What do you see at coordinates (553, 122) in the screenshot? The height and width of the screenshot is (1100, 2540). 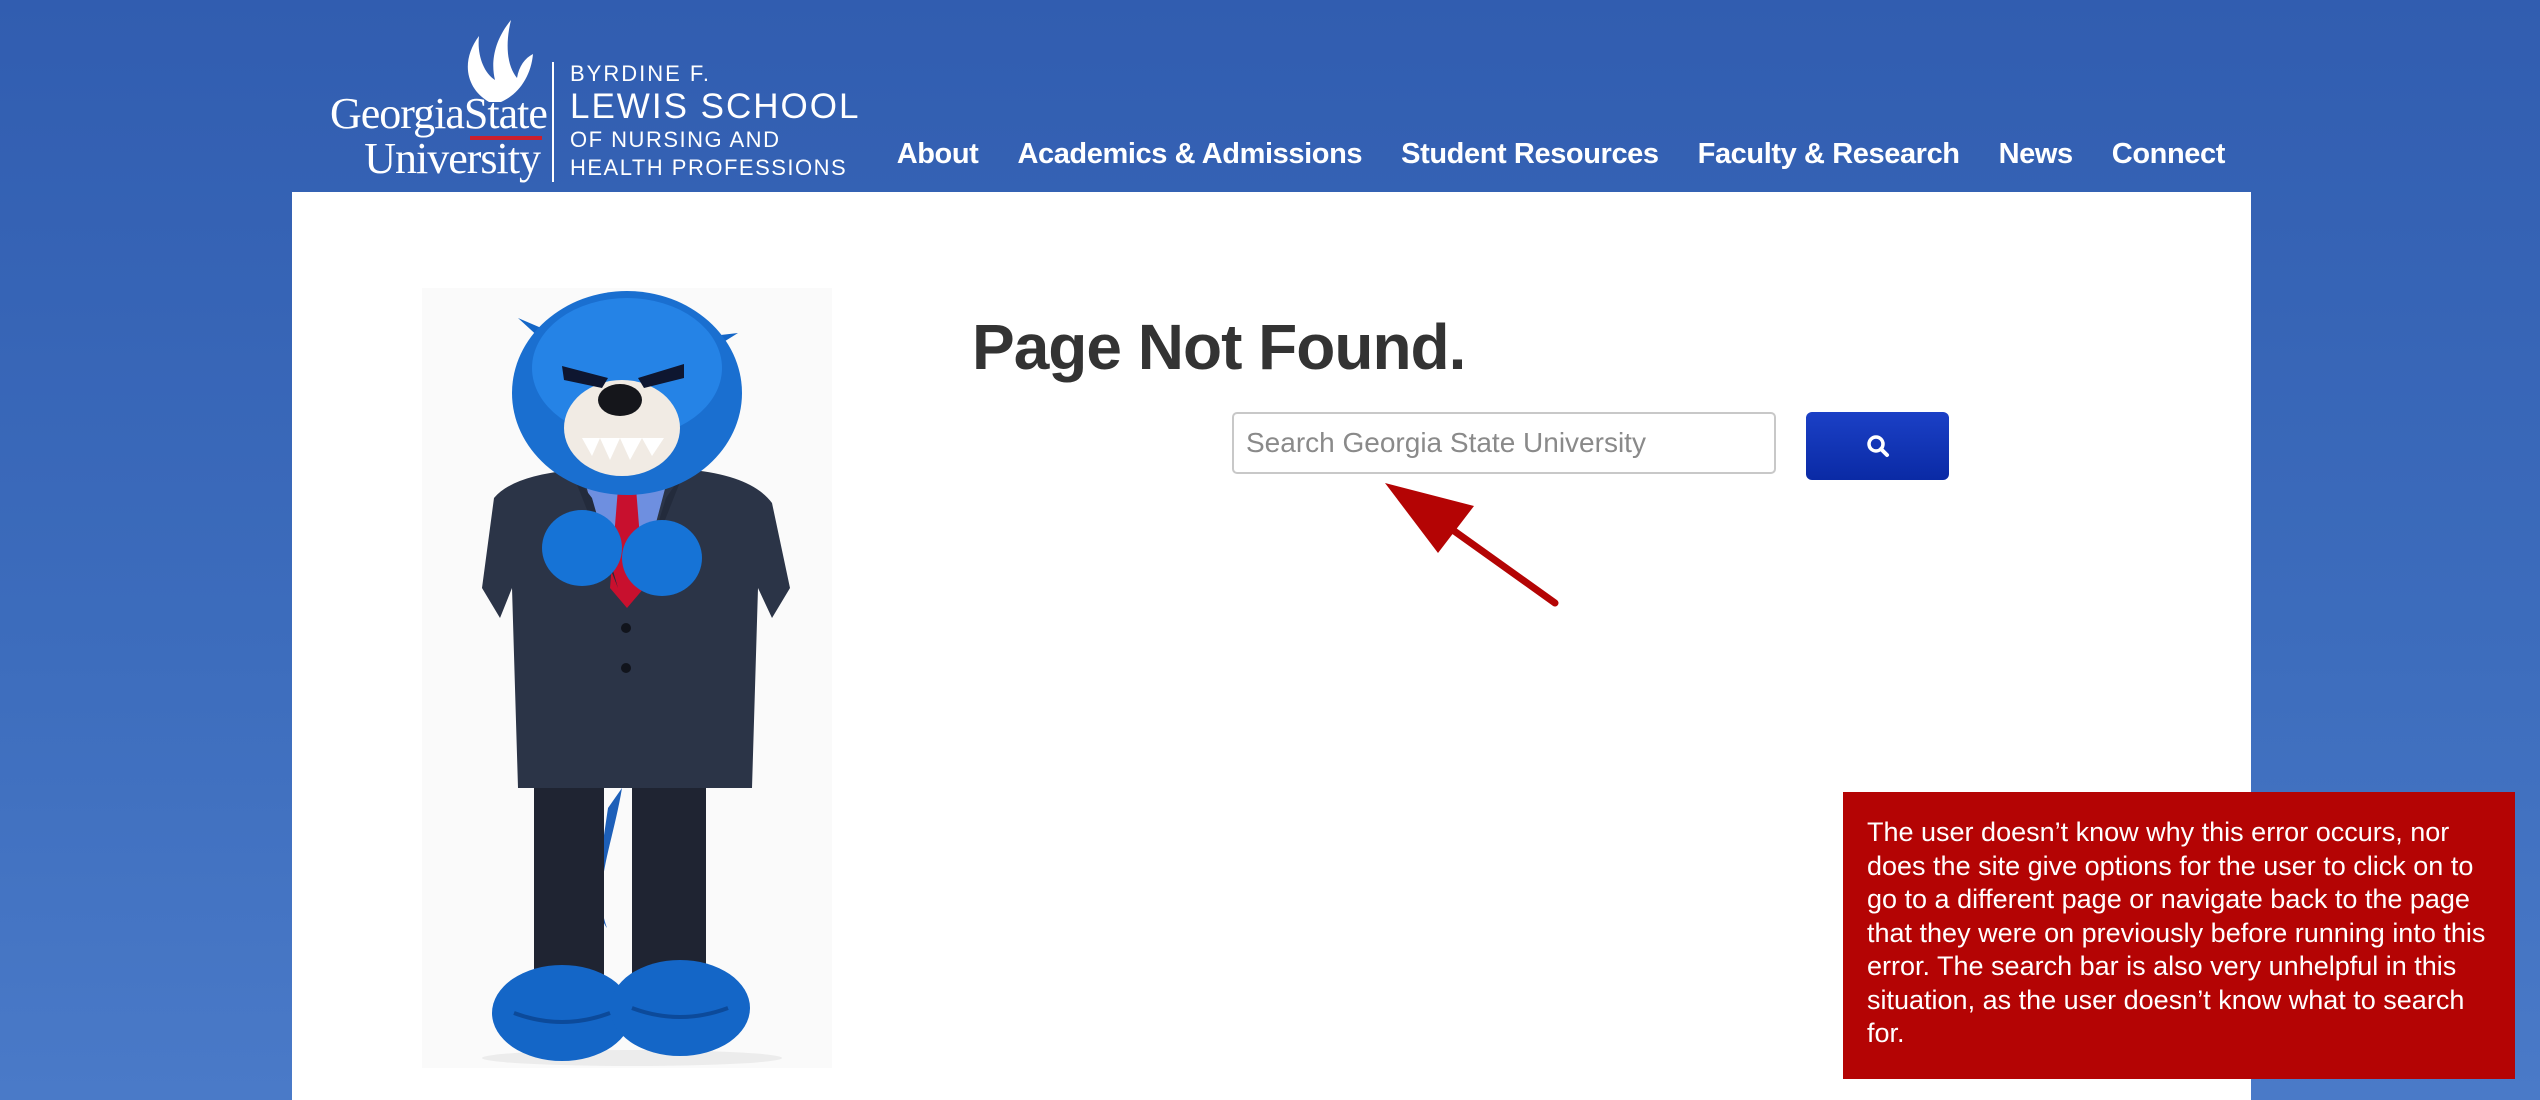 I see `logo-divider` at bounding box center [553, 122].